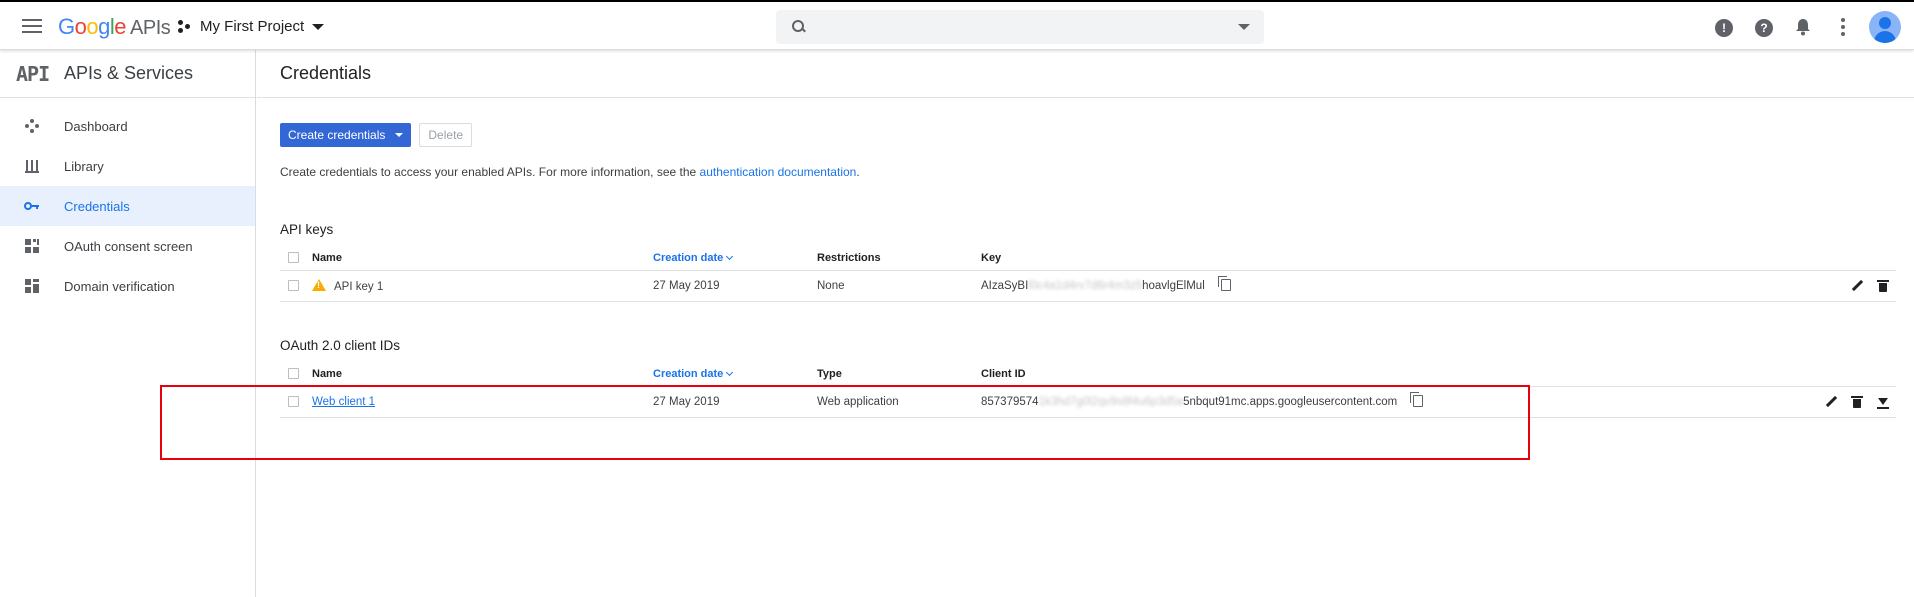  I want to click on client-id-redacted: 1k3hd7g0l2qv9s8f4u6p3d5a, so click(1111, 402).